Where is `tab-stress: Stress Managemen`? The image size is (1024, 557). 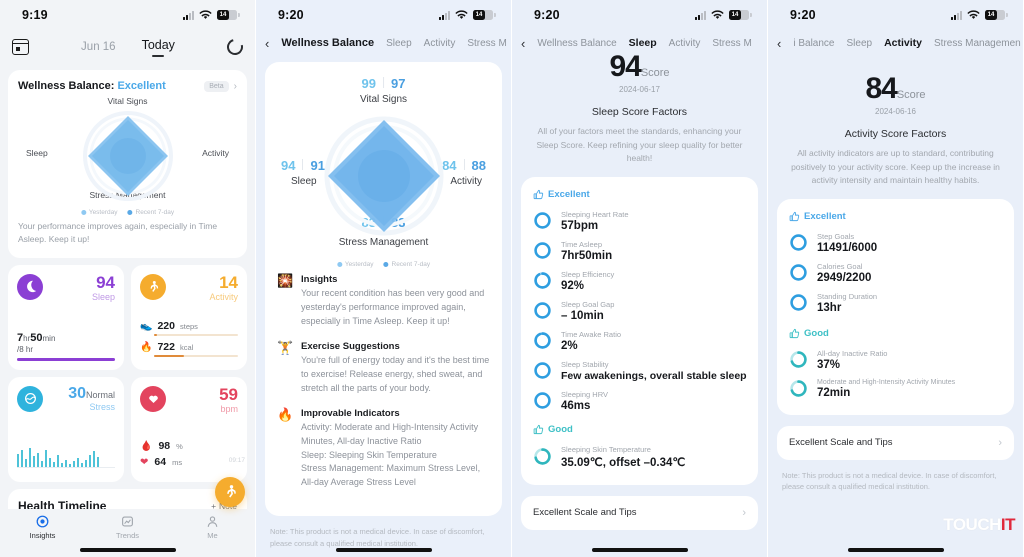 tab-stress: Stress Managemen is located at coordinates (977, 43).